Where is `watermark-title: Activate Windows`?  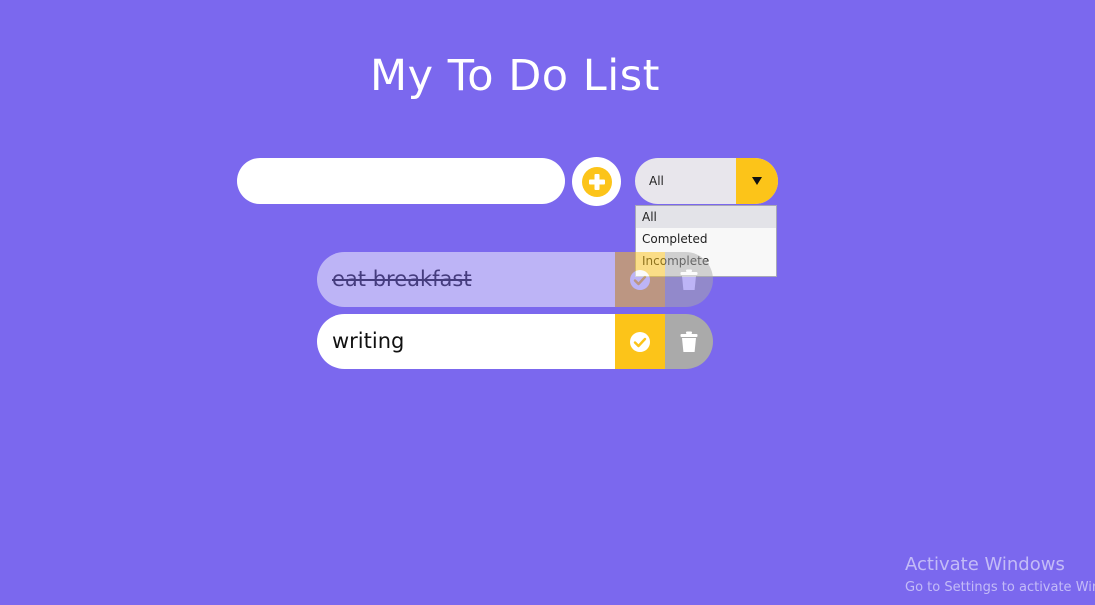 watermark-title: Activate Windows is located at coordinates (985, 564).